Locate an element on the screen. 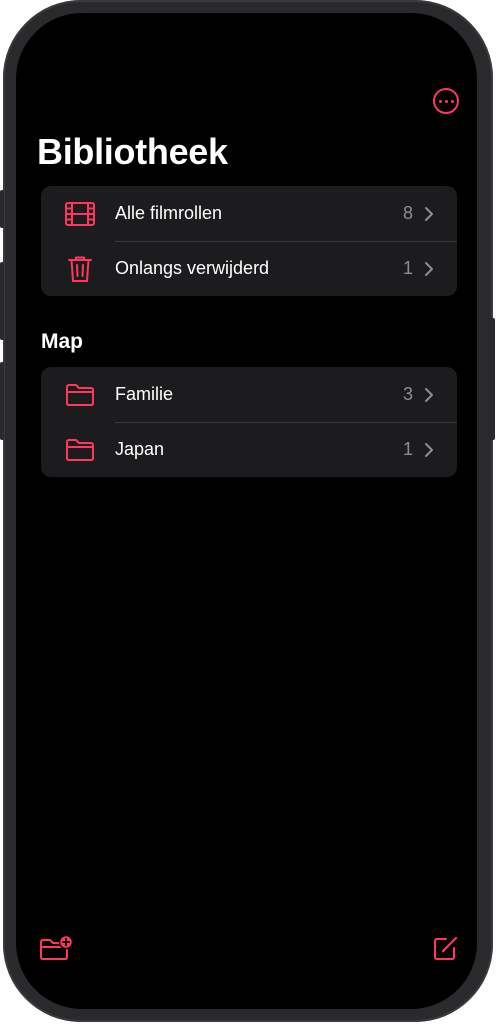 Image resolution: width=504 pixels, height=1024 pixels. library-item-recently-deleted: Onlangs verwijderd 1 is located at coordinates (249, 268).